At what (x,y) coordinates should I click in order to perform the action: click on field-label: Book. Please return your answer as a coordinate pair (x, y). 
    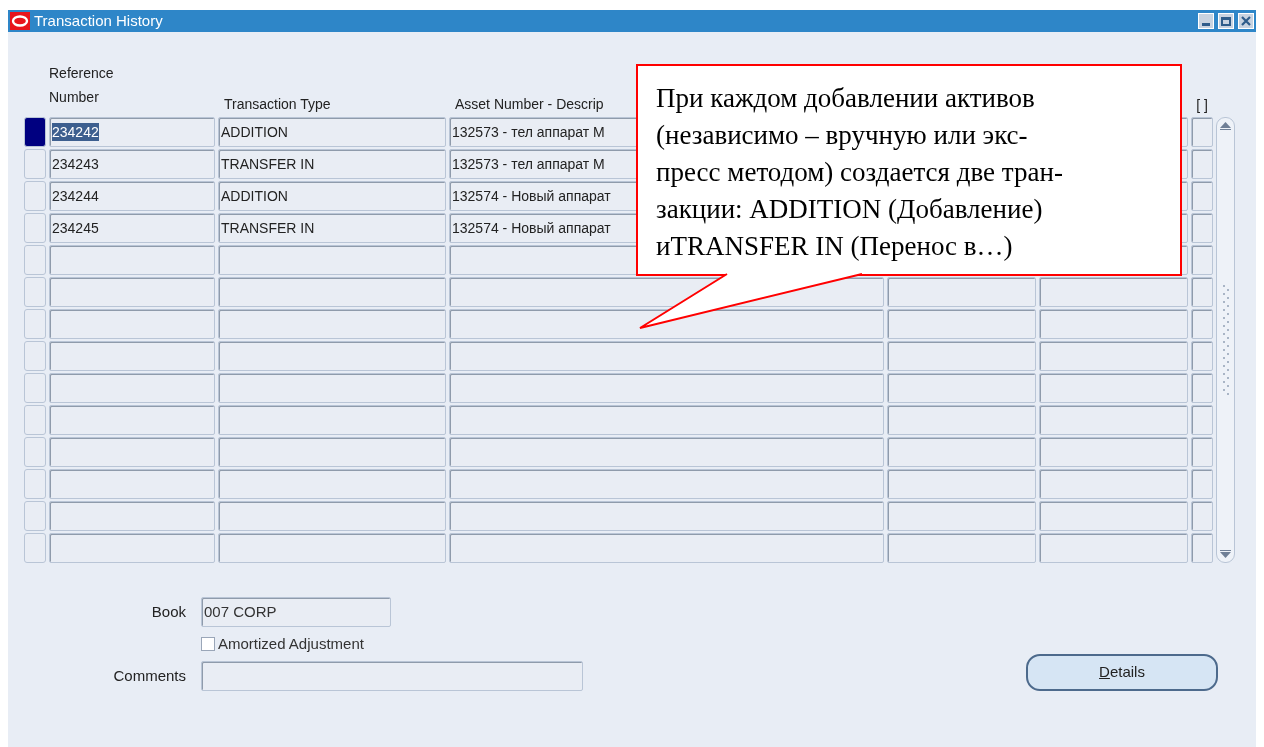
    Looking at the image, I should click on (168, 612).